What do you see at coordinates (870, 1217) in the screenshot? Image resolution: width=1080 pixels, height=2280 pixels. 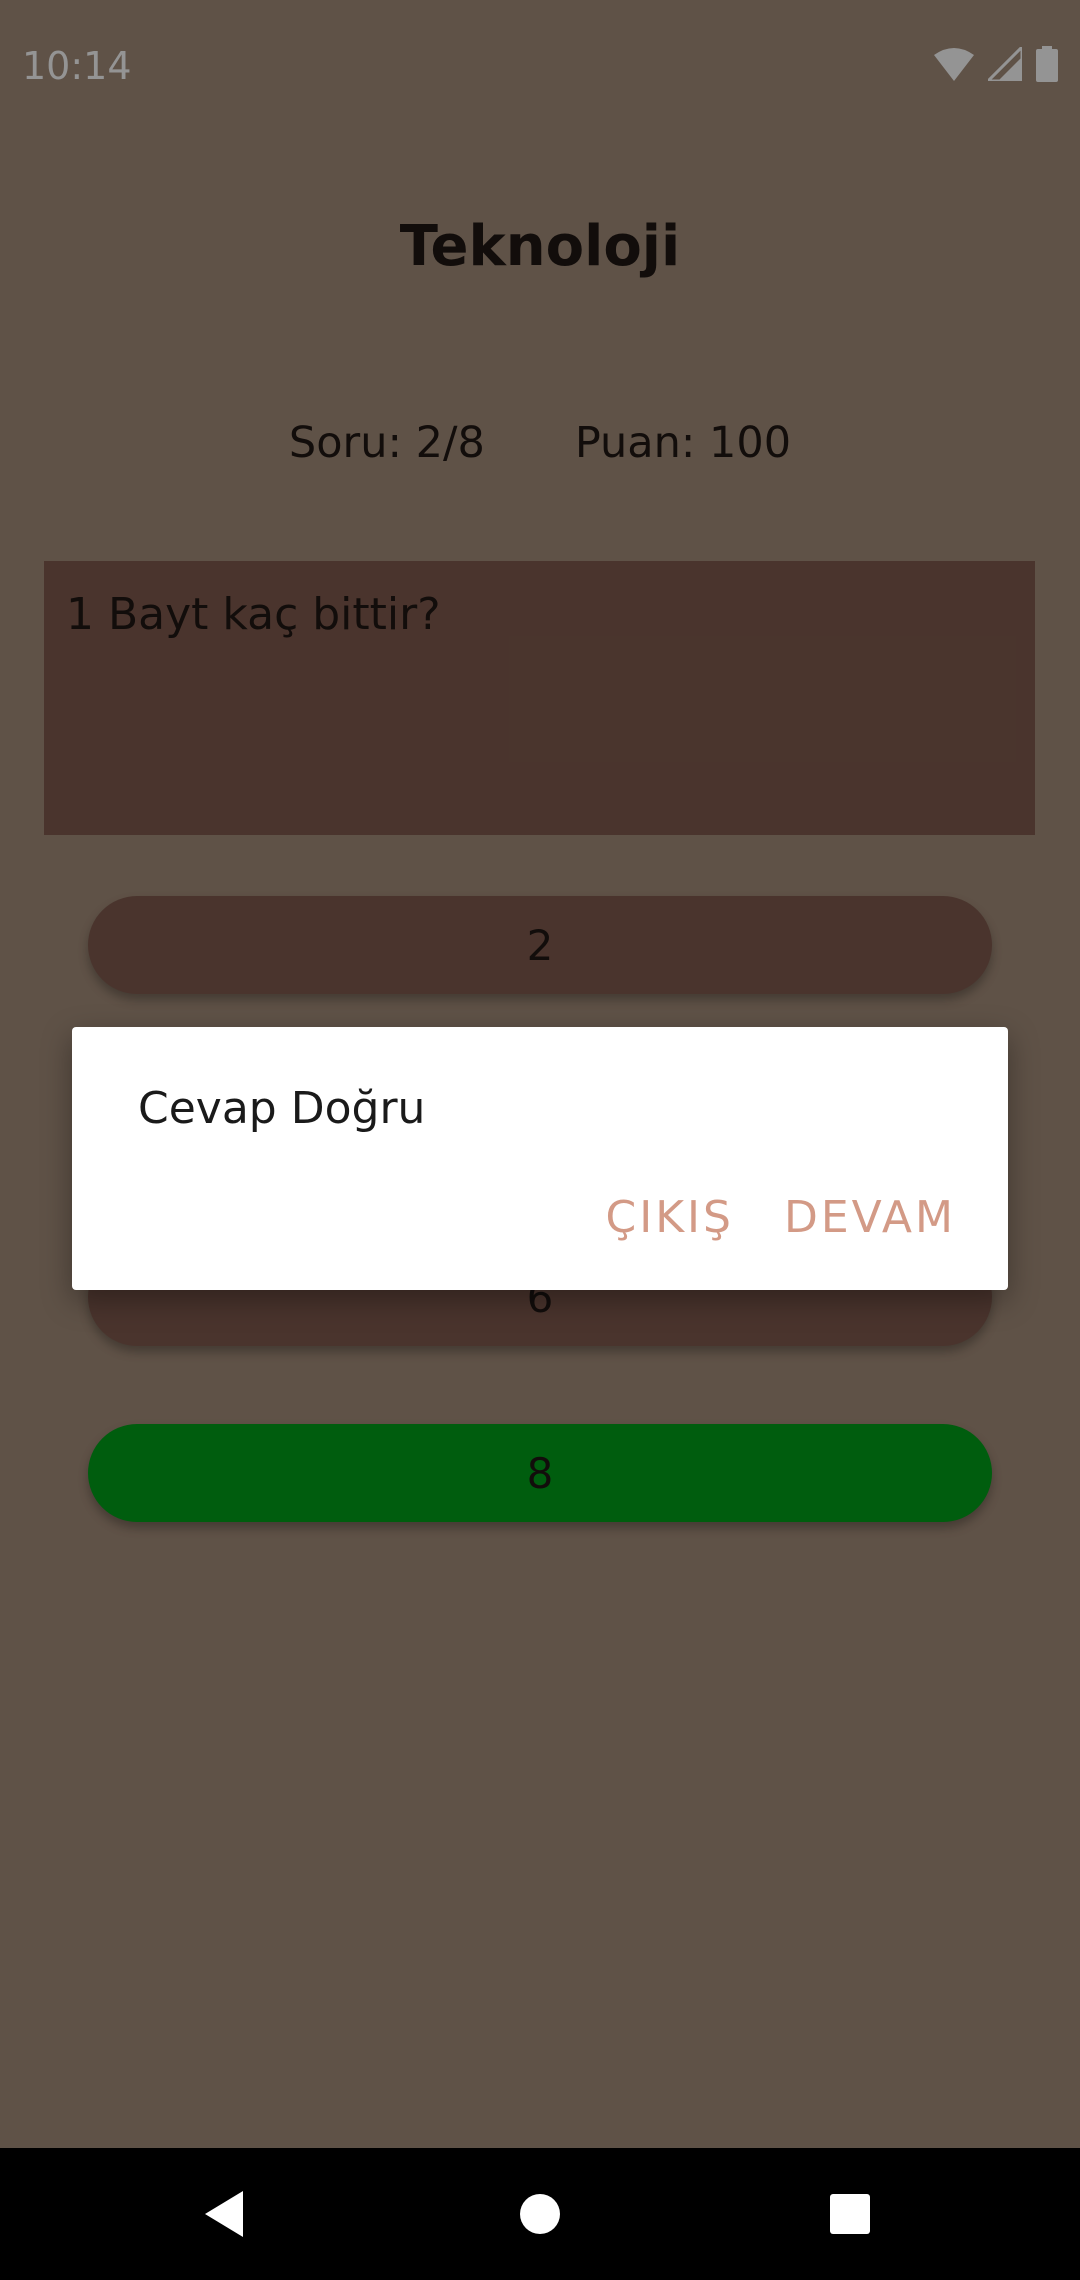 I see `continue-button: DEVAM` at bounding box center [870, 1217].